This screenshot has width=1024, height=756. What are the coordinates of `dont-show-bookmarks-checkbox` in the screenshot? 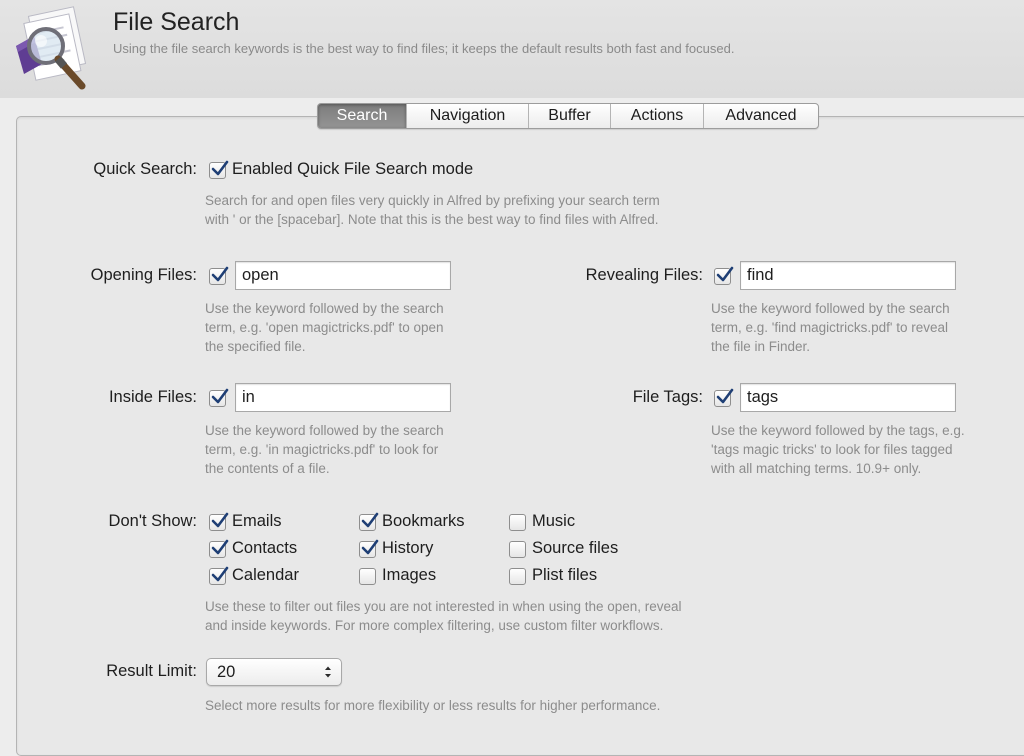 It's located at (369, 521).